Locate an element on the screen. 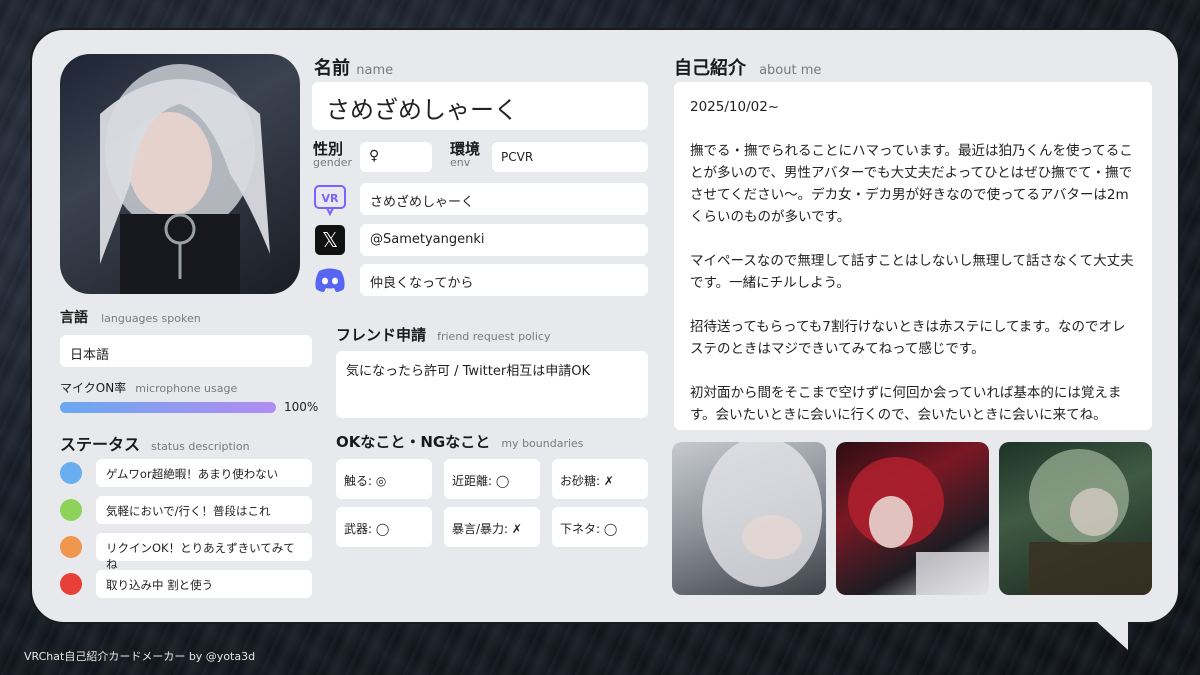 The width and height of the screenshot is (1200, 675). status-item-text: 取り込み中 割と使う is located at coordinates (160, 585).